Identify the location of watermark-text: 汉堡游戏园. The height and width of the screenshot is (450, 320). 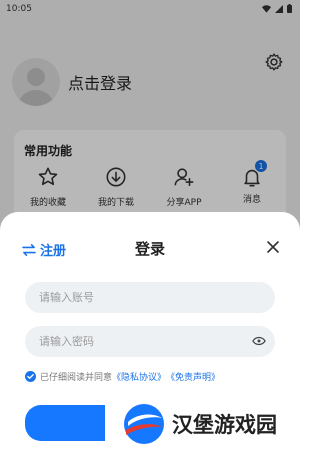
(224, 424).